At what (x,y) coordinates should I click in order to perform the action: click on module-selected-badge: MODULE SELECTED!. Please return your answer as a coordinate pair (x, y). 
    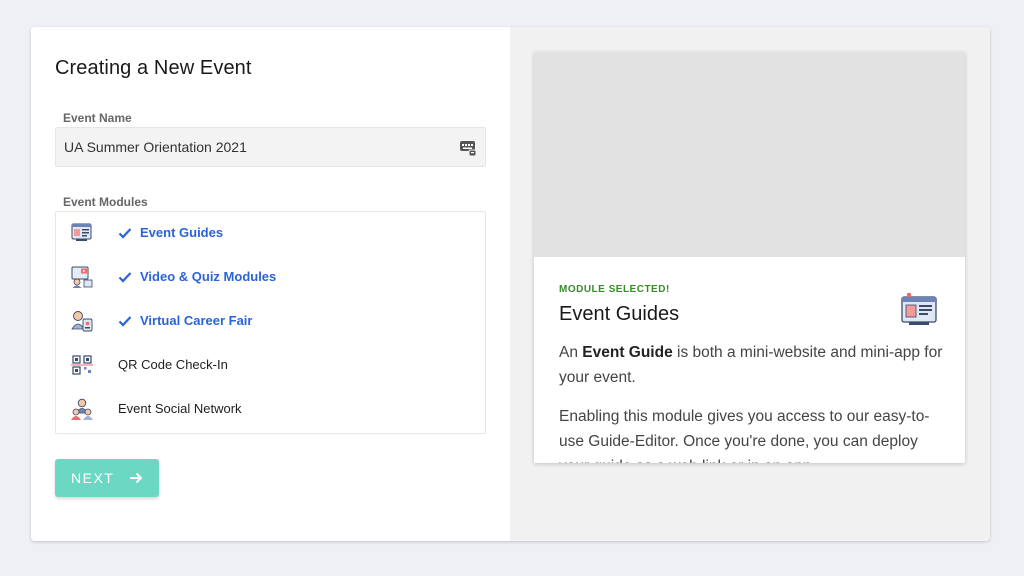
    Looking at the image, I should click on (614, 289).